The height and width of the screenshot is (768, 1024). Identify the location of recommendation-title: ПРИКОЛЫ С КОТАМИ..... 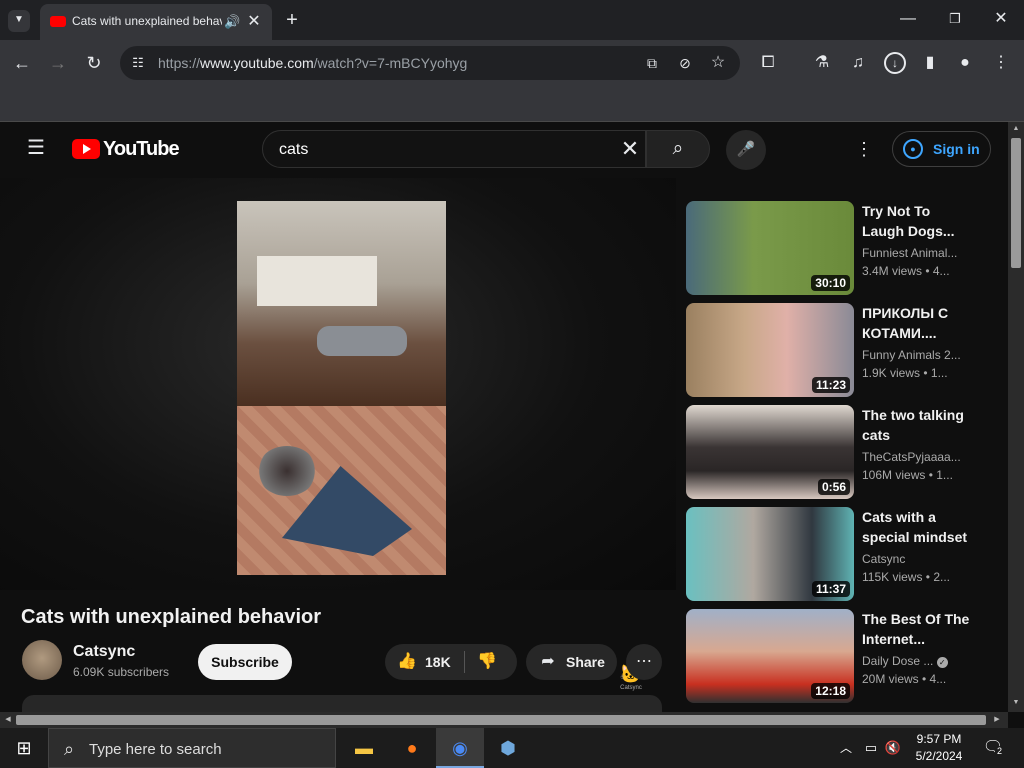
(917, 323).